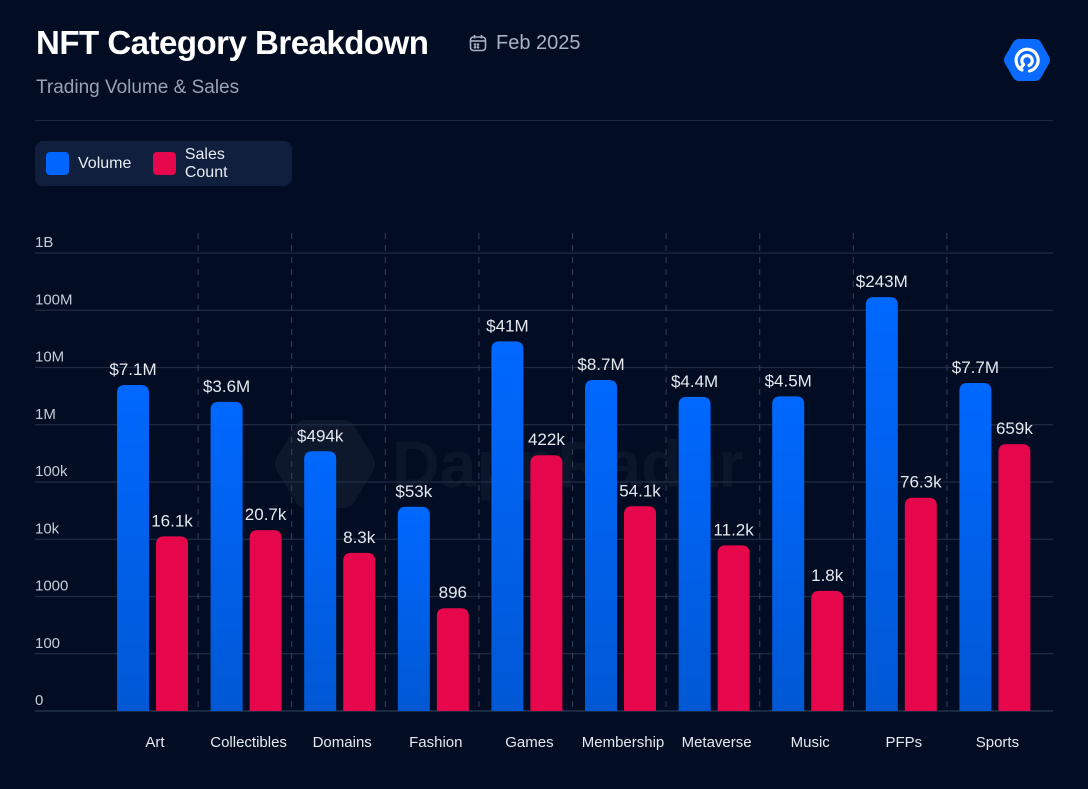 This screenshot has width=1088, height=789. I want to click on y-tick-label: 0, so click(39, 700).